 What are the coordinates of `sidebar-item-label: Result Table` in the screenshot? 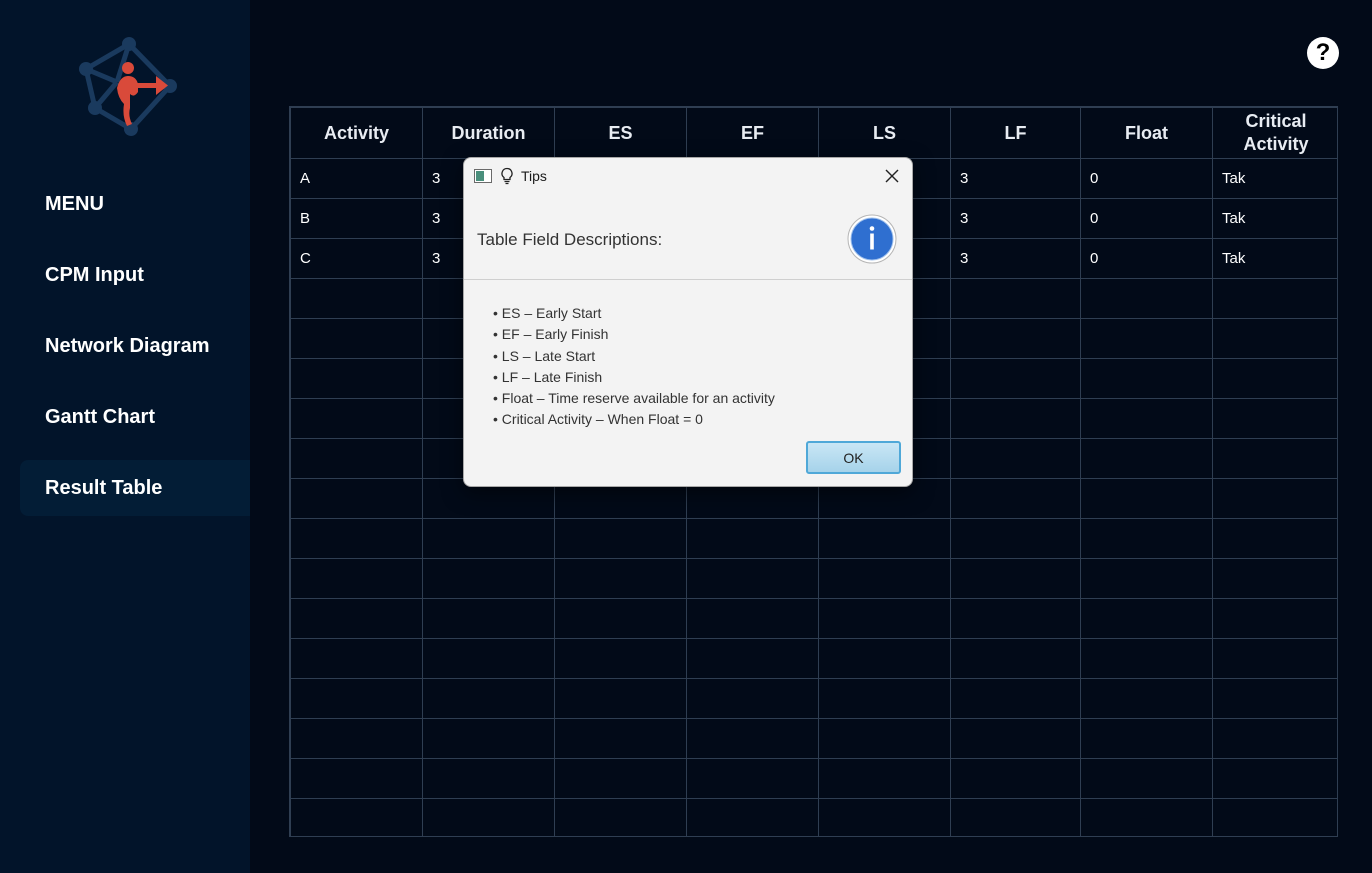 It's located at (104, 487).